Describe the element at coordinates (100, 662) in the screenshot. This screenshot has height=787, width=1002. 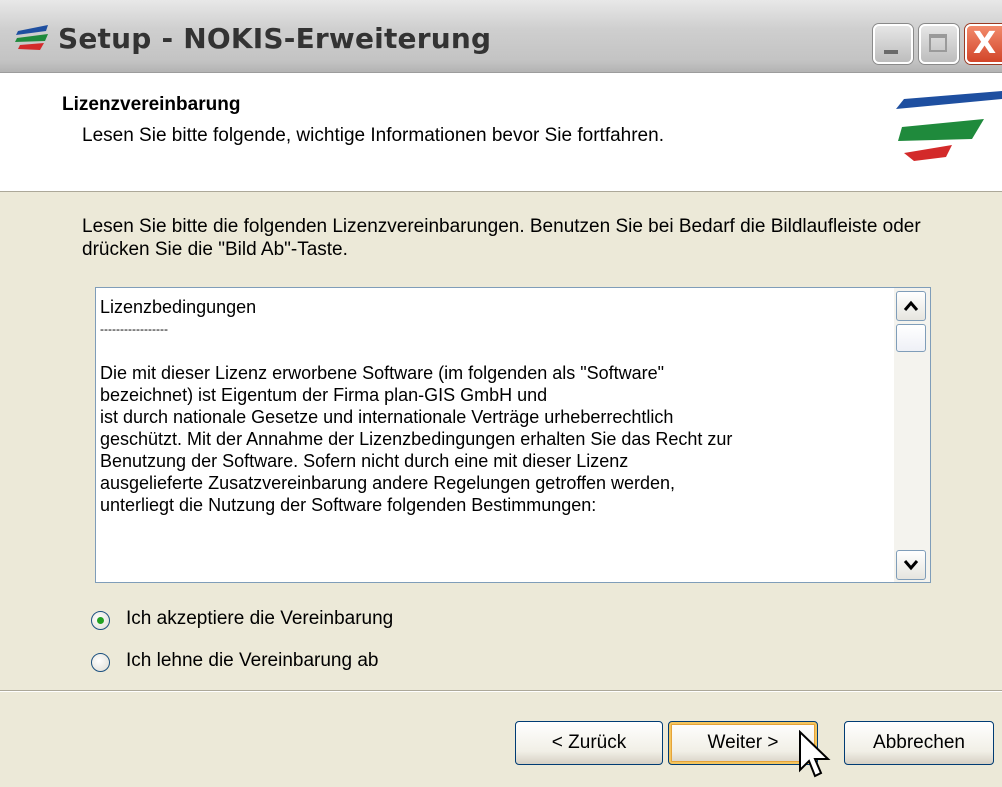
I see `radio-unselected-icon` at that location.